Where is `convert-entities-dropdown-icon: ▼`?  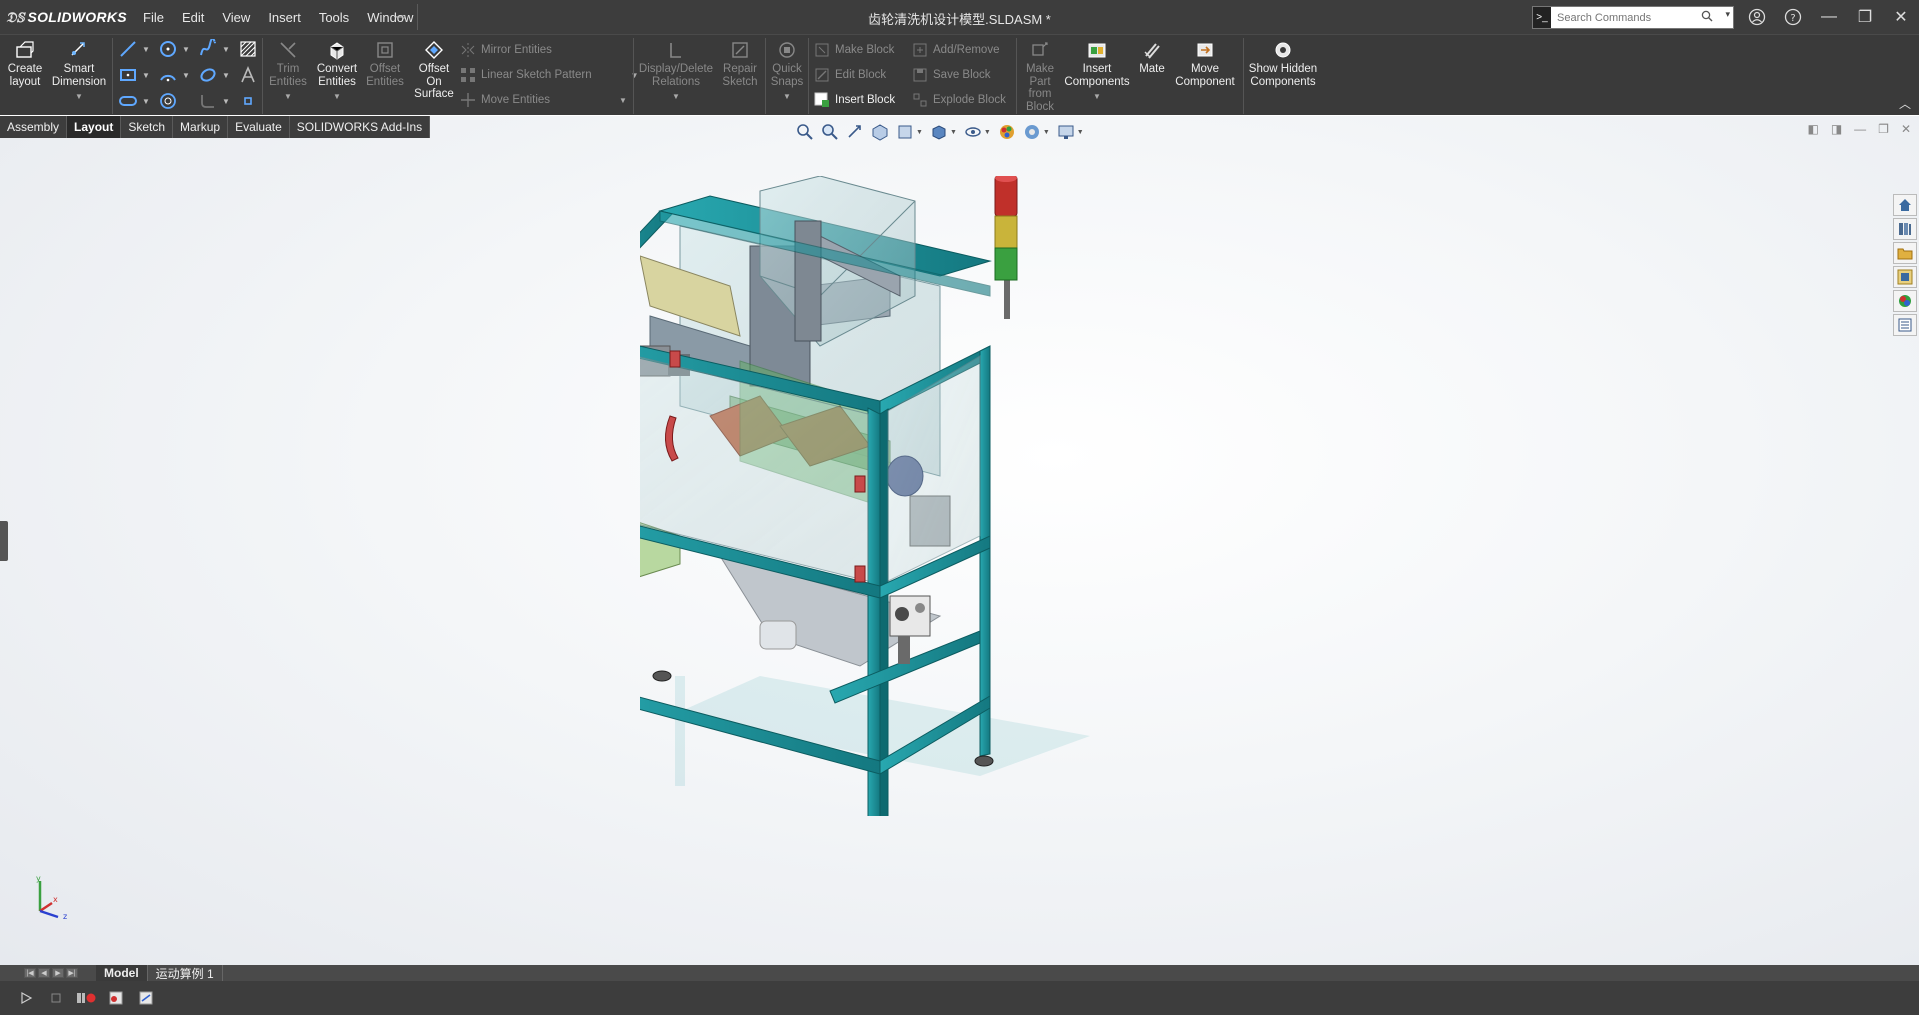
convert-entities-dropdown-icon: ▼ is located at coordinates (337, 97).